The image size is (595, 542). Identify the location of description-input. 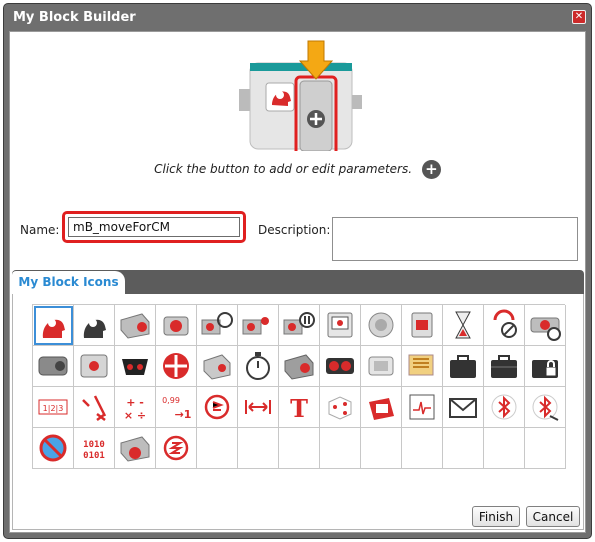
(455, 239).